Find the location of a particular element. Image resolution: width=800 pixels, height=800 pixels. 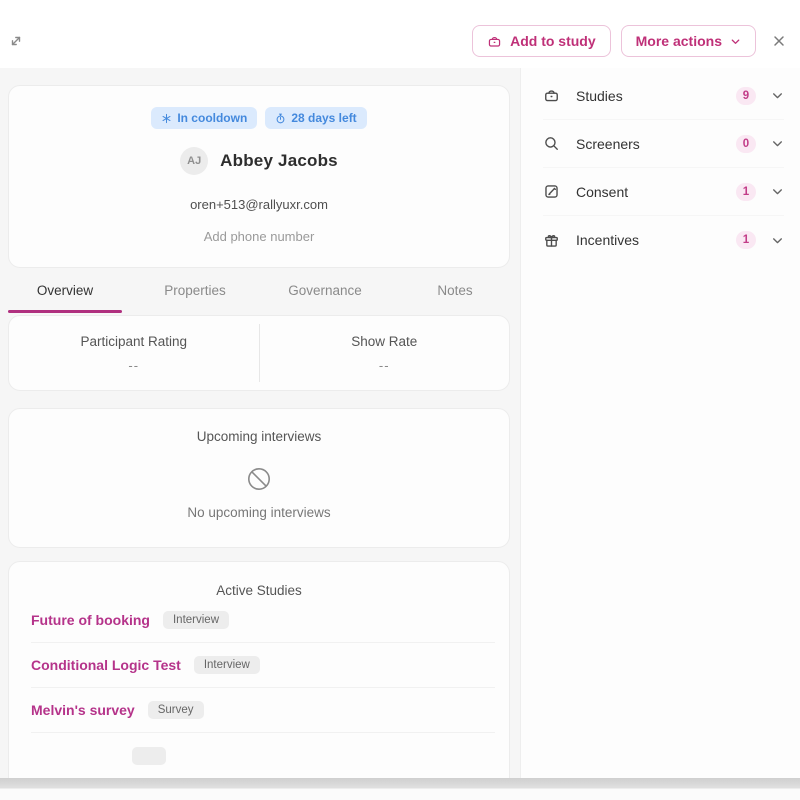

study-row is located at coordinates (307, 755).